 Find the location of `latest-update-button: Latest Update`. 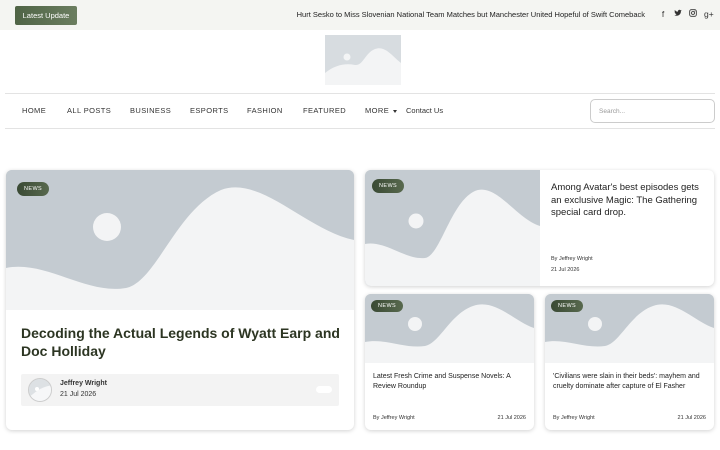

latest-update-button: Latest Update is located at coordinates (46, 15).